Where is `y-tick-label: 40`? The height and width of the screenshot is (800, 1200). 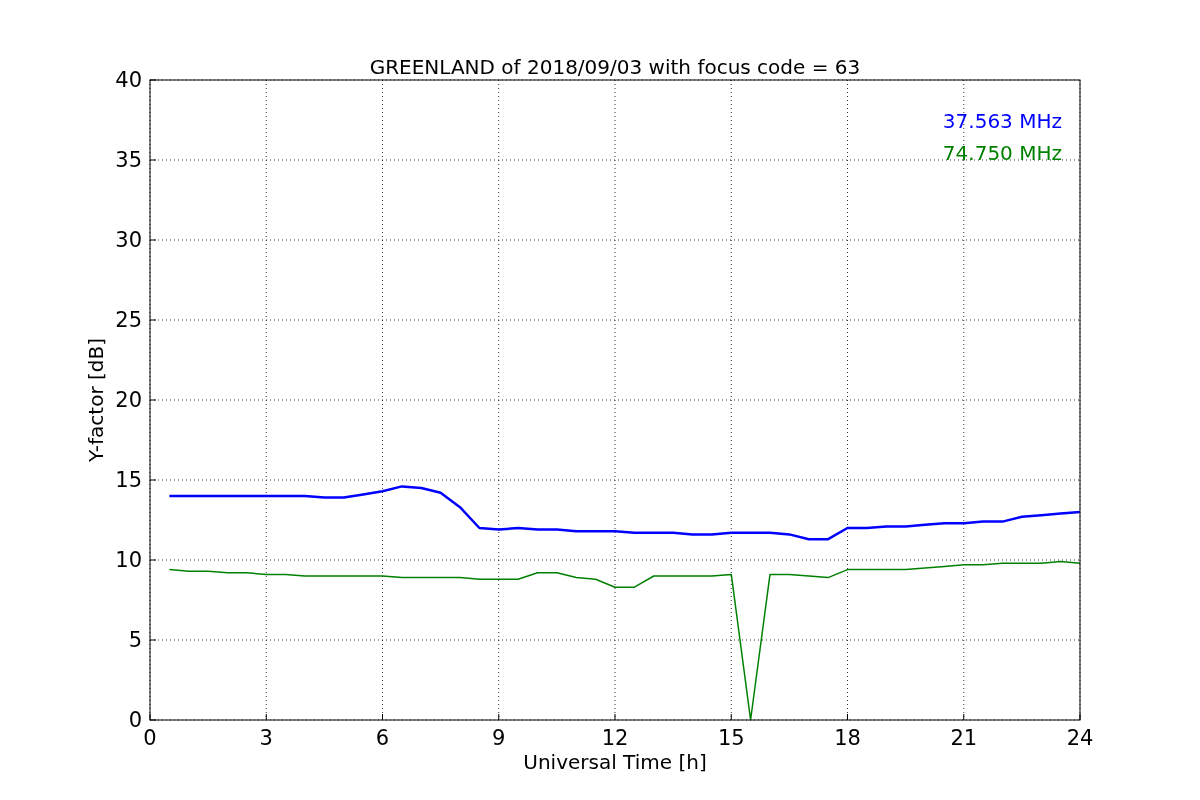 y-tick-label: 40 is located at coordinates (128, 80).